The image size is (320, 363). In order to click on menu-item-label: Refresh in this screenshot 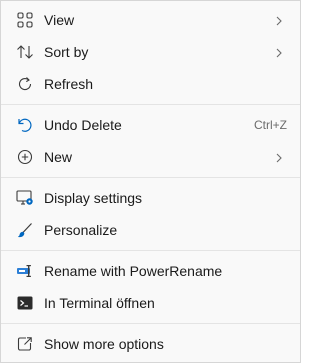, I will do `click(69, 84)`.